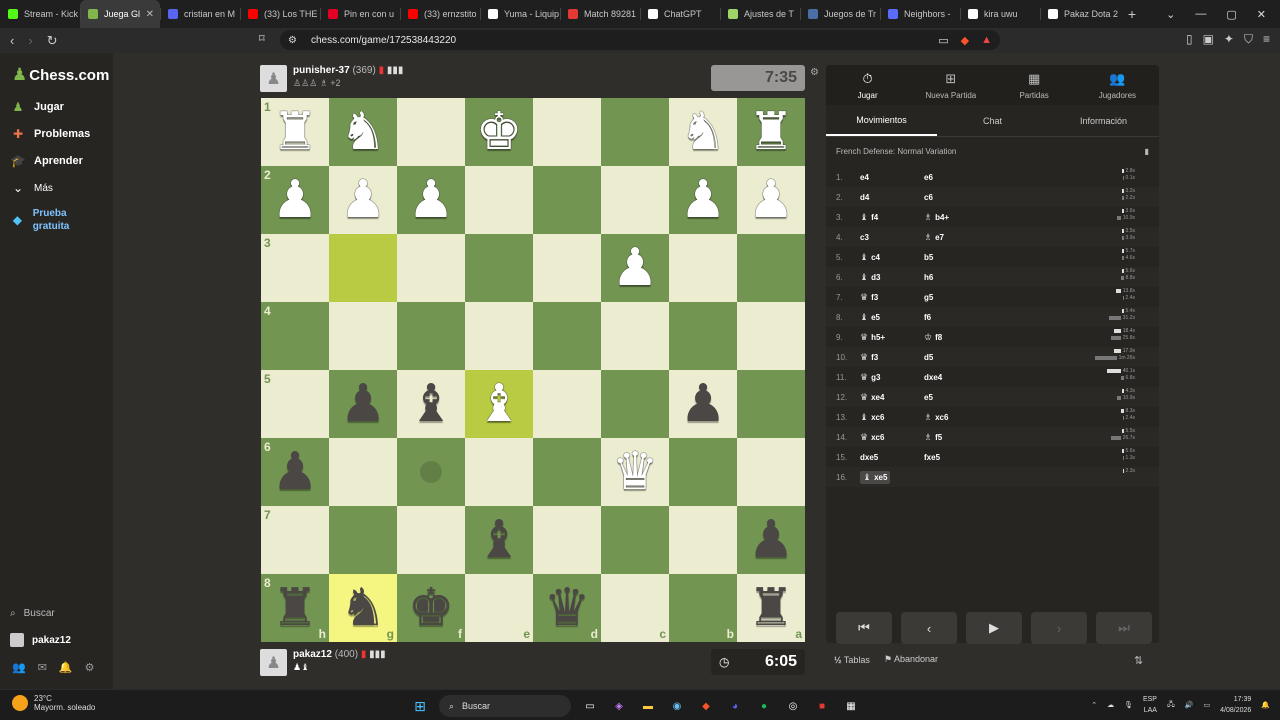 The height and width of the screenshot is (720, 1280). What do you see at coordinates (262, 38) in the screenshot?
I see `bookmark-icon: ⌑` at bounding box center [262, 38].